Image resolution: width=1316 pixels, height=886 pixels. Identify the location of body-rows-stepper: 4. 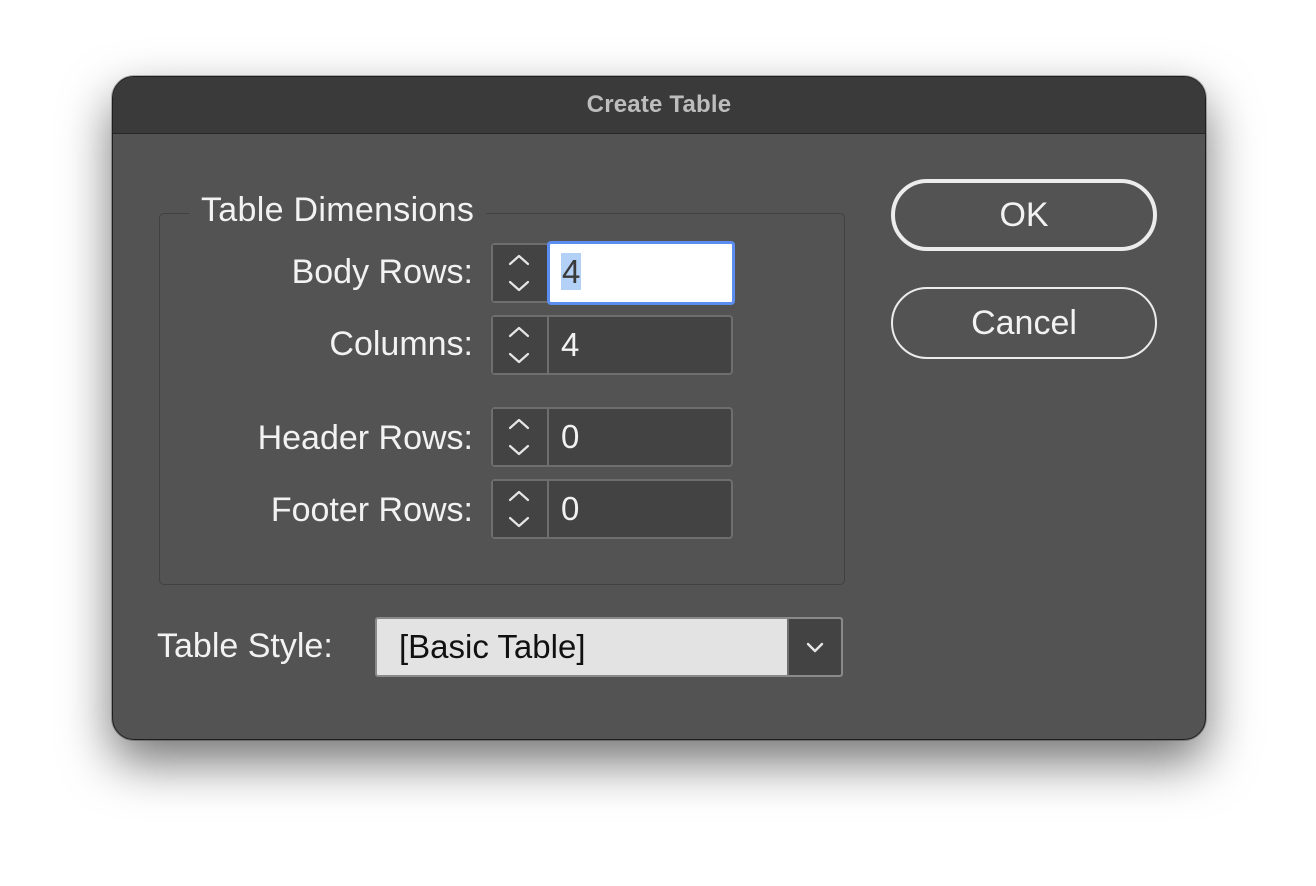
(613, 273).